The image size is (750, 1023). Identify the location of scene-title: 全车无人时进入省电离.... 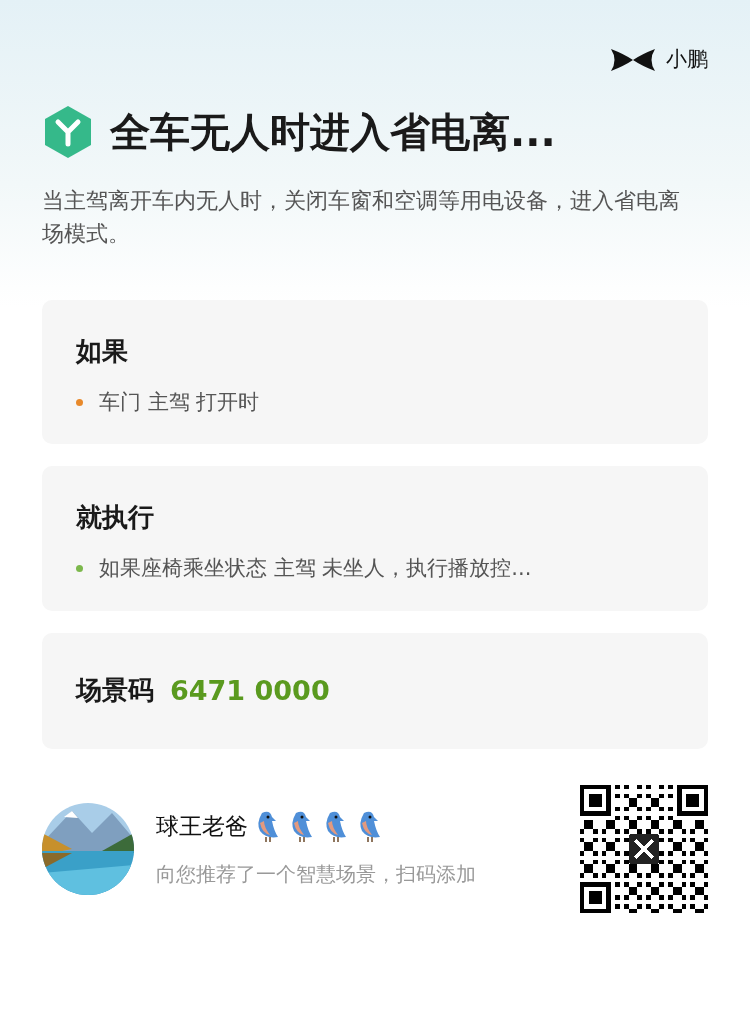
(333, 132).